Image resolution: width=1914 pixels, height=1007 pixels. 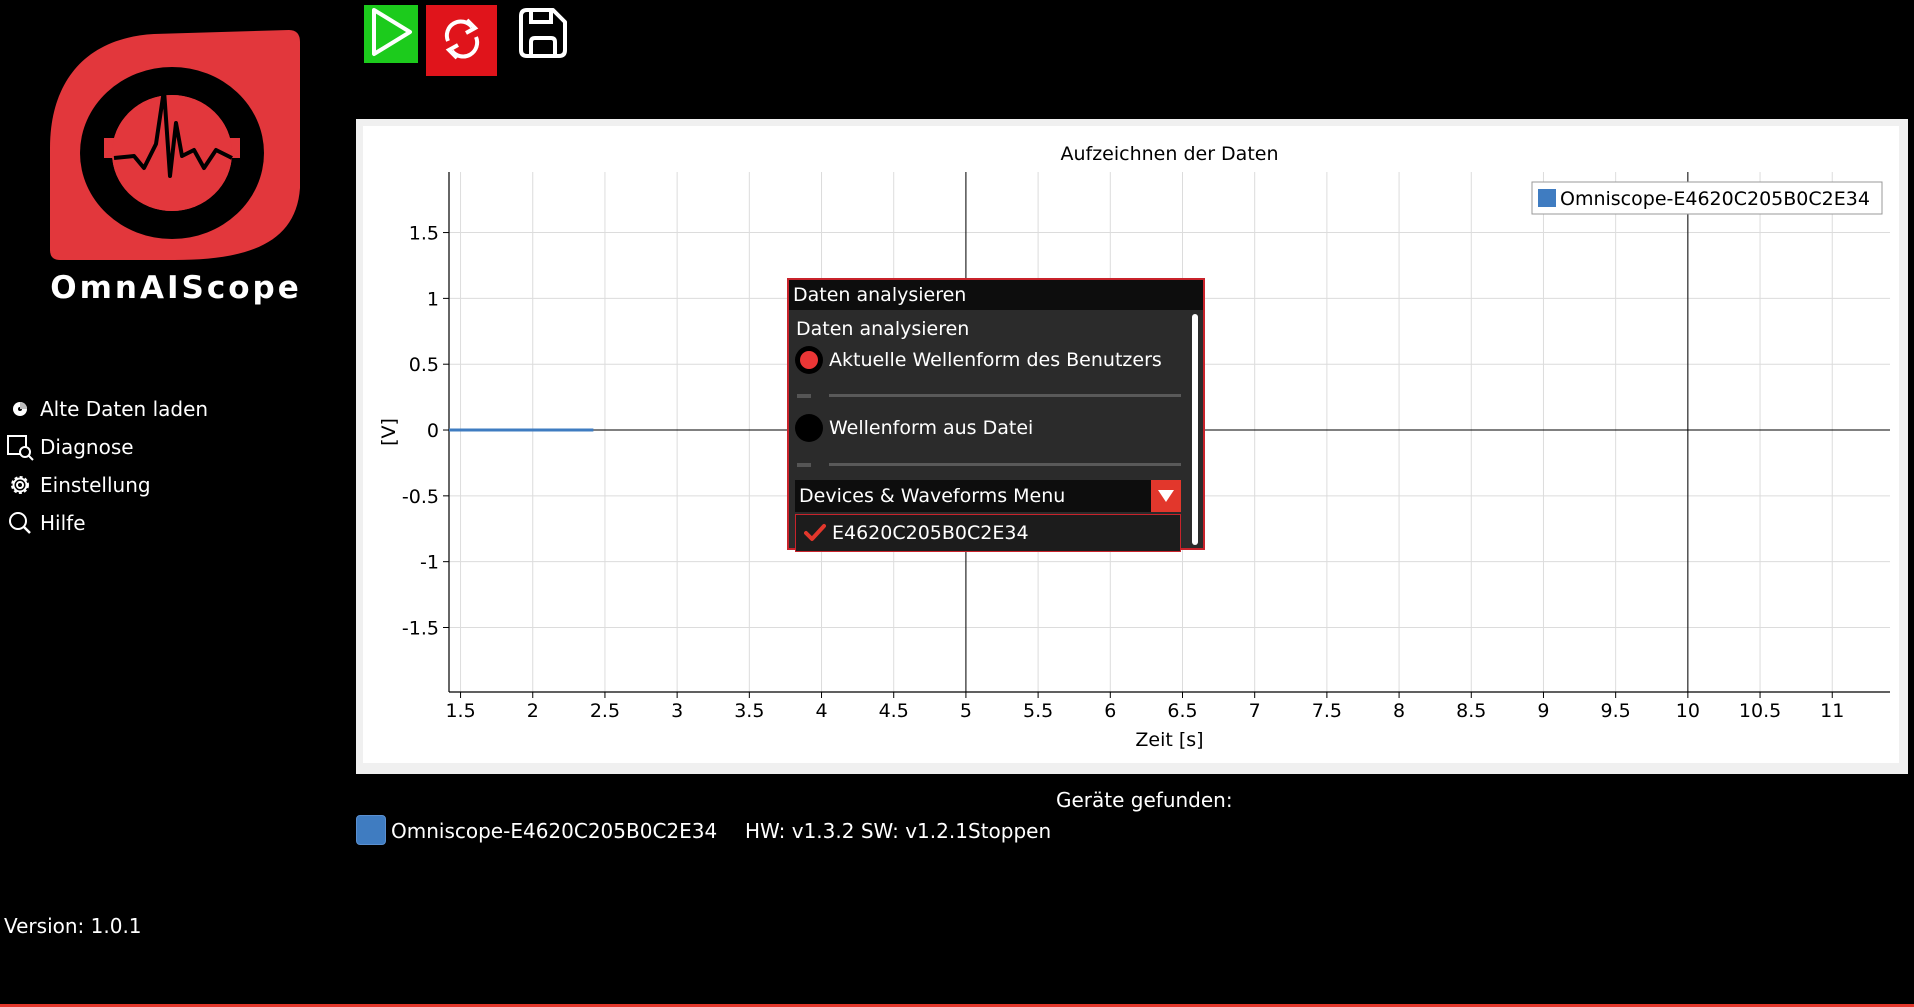 I want to click on y-axis-label: [V], so click(x=389, y=432).